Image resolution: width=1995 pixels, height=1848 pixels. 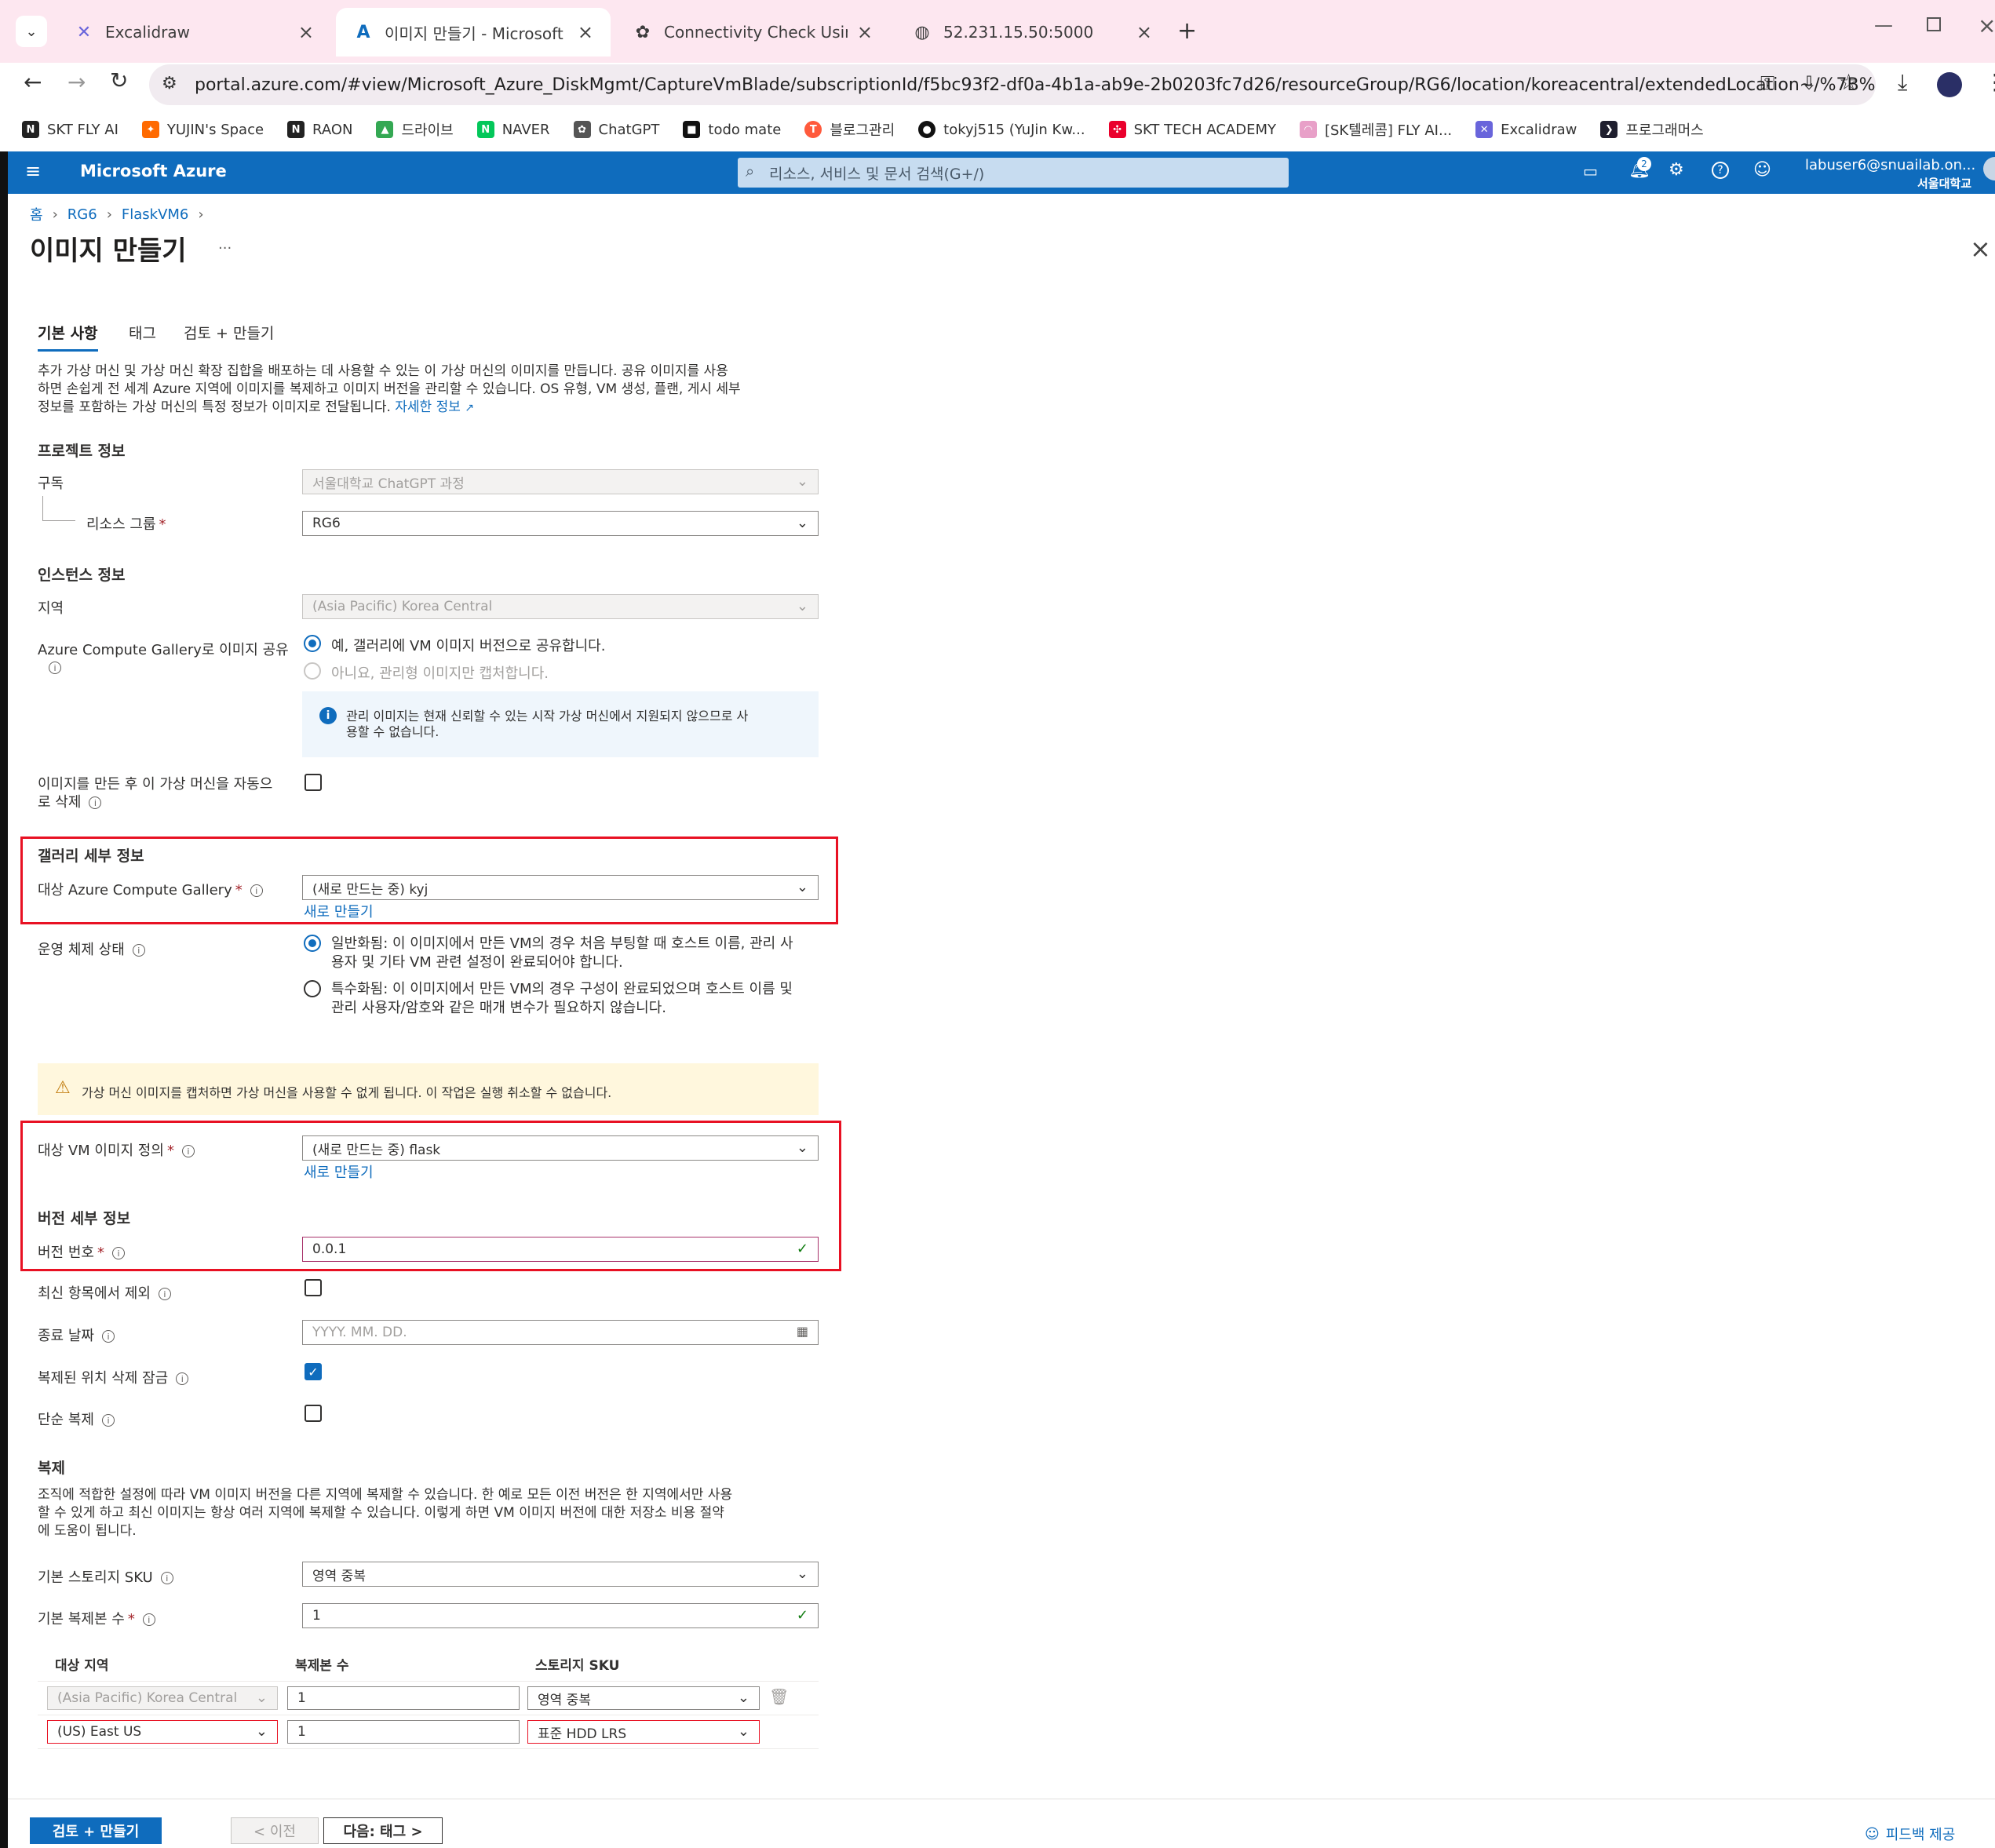 I want to click on default-sku-select: 영역 중복 ⌄, so click(x=560, y=1574).